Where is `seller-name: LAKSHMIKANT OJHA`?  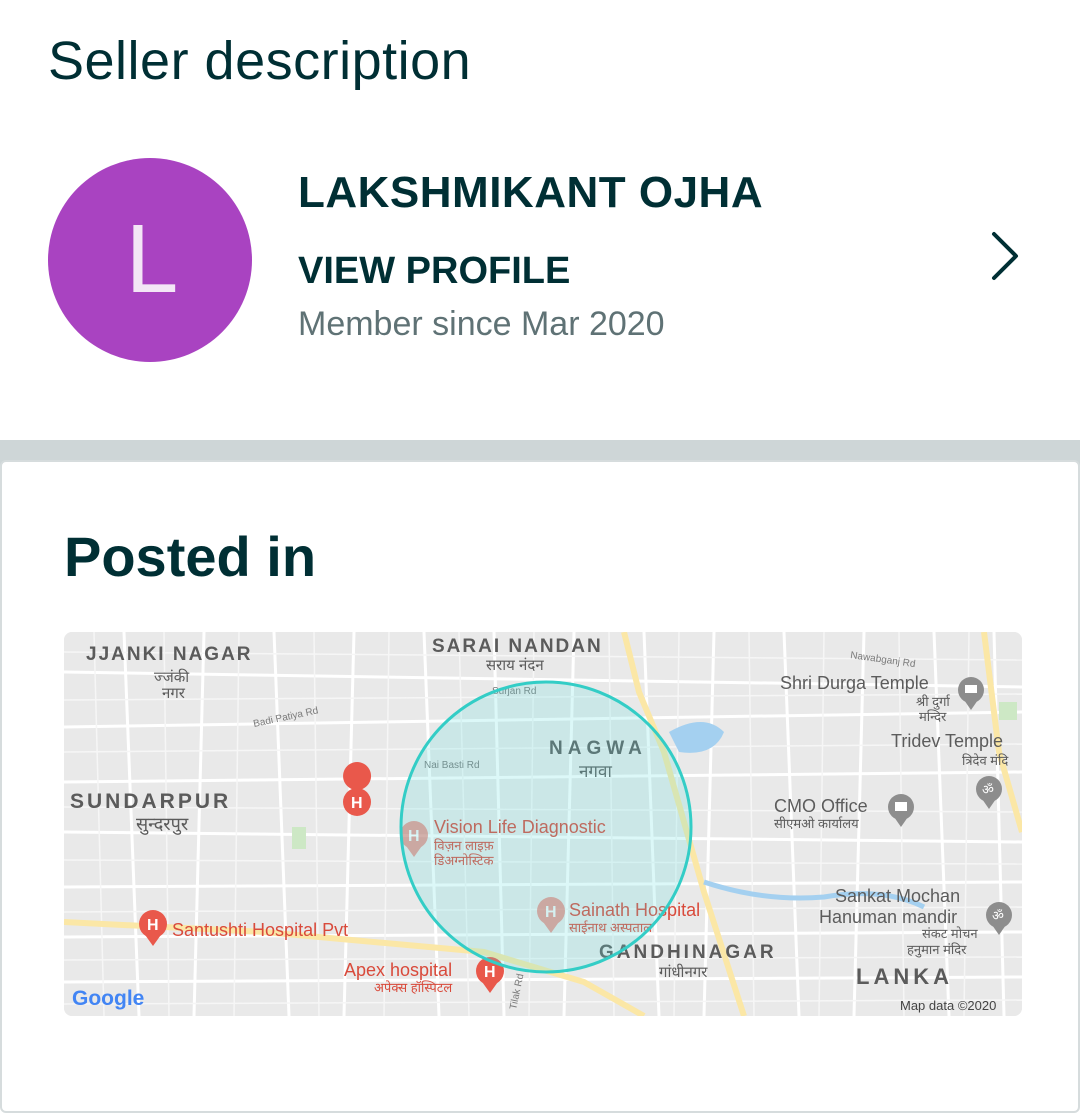 seller-name: LAKSHMIKANT OJHA is located at coordinates (531, 192).